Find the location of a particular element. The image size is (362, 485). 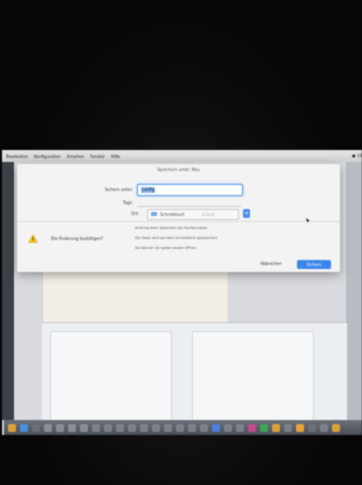

menu-bearbeiten: Bearbeiten is located at coordinates (17, 156).